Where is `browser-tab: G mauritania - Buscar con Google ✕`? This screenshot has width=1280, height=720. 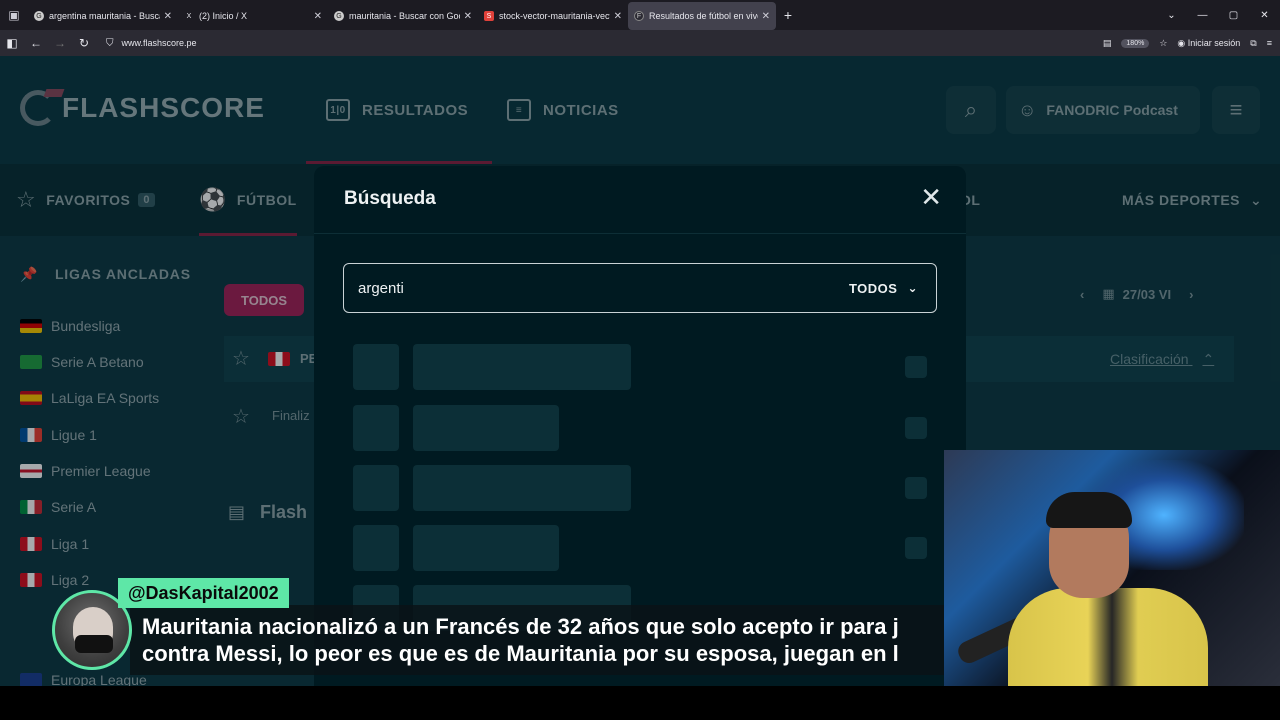
browser-tab: G mauritania - Buscar con Google ✕ is located at coordinates (403, 16).